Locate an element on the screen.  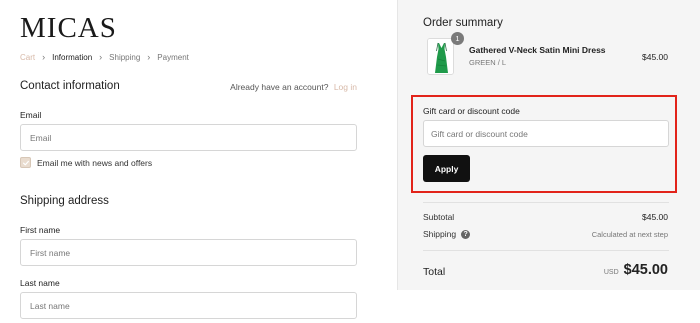
breadcrumb-shipping: Shipping is located at coordinates (125, 57).